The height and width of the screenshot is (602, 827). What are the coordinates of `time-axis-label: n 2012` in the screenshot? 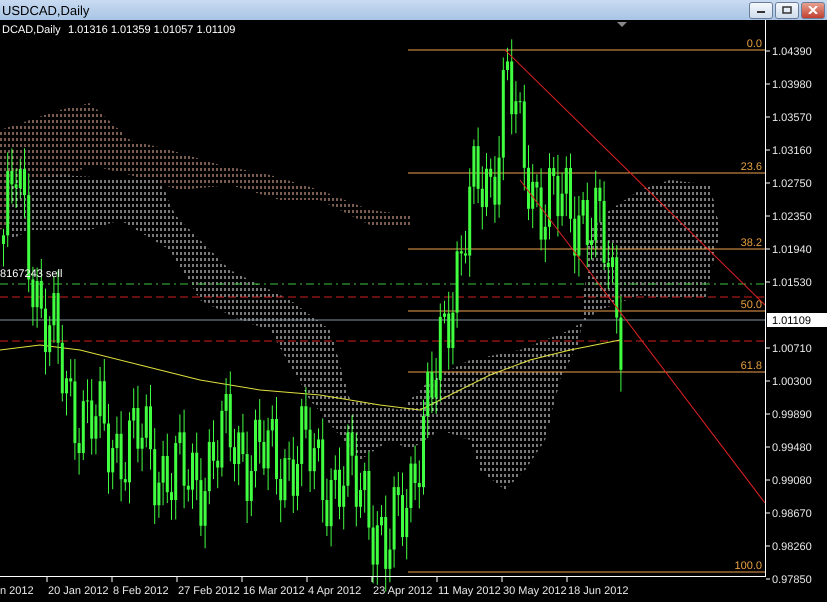 It's located at (17, 591).